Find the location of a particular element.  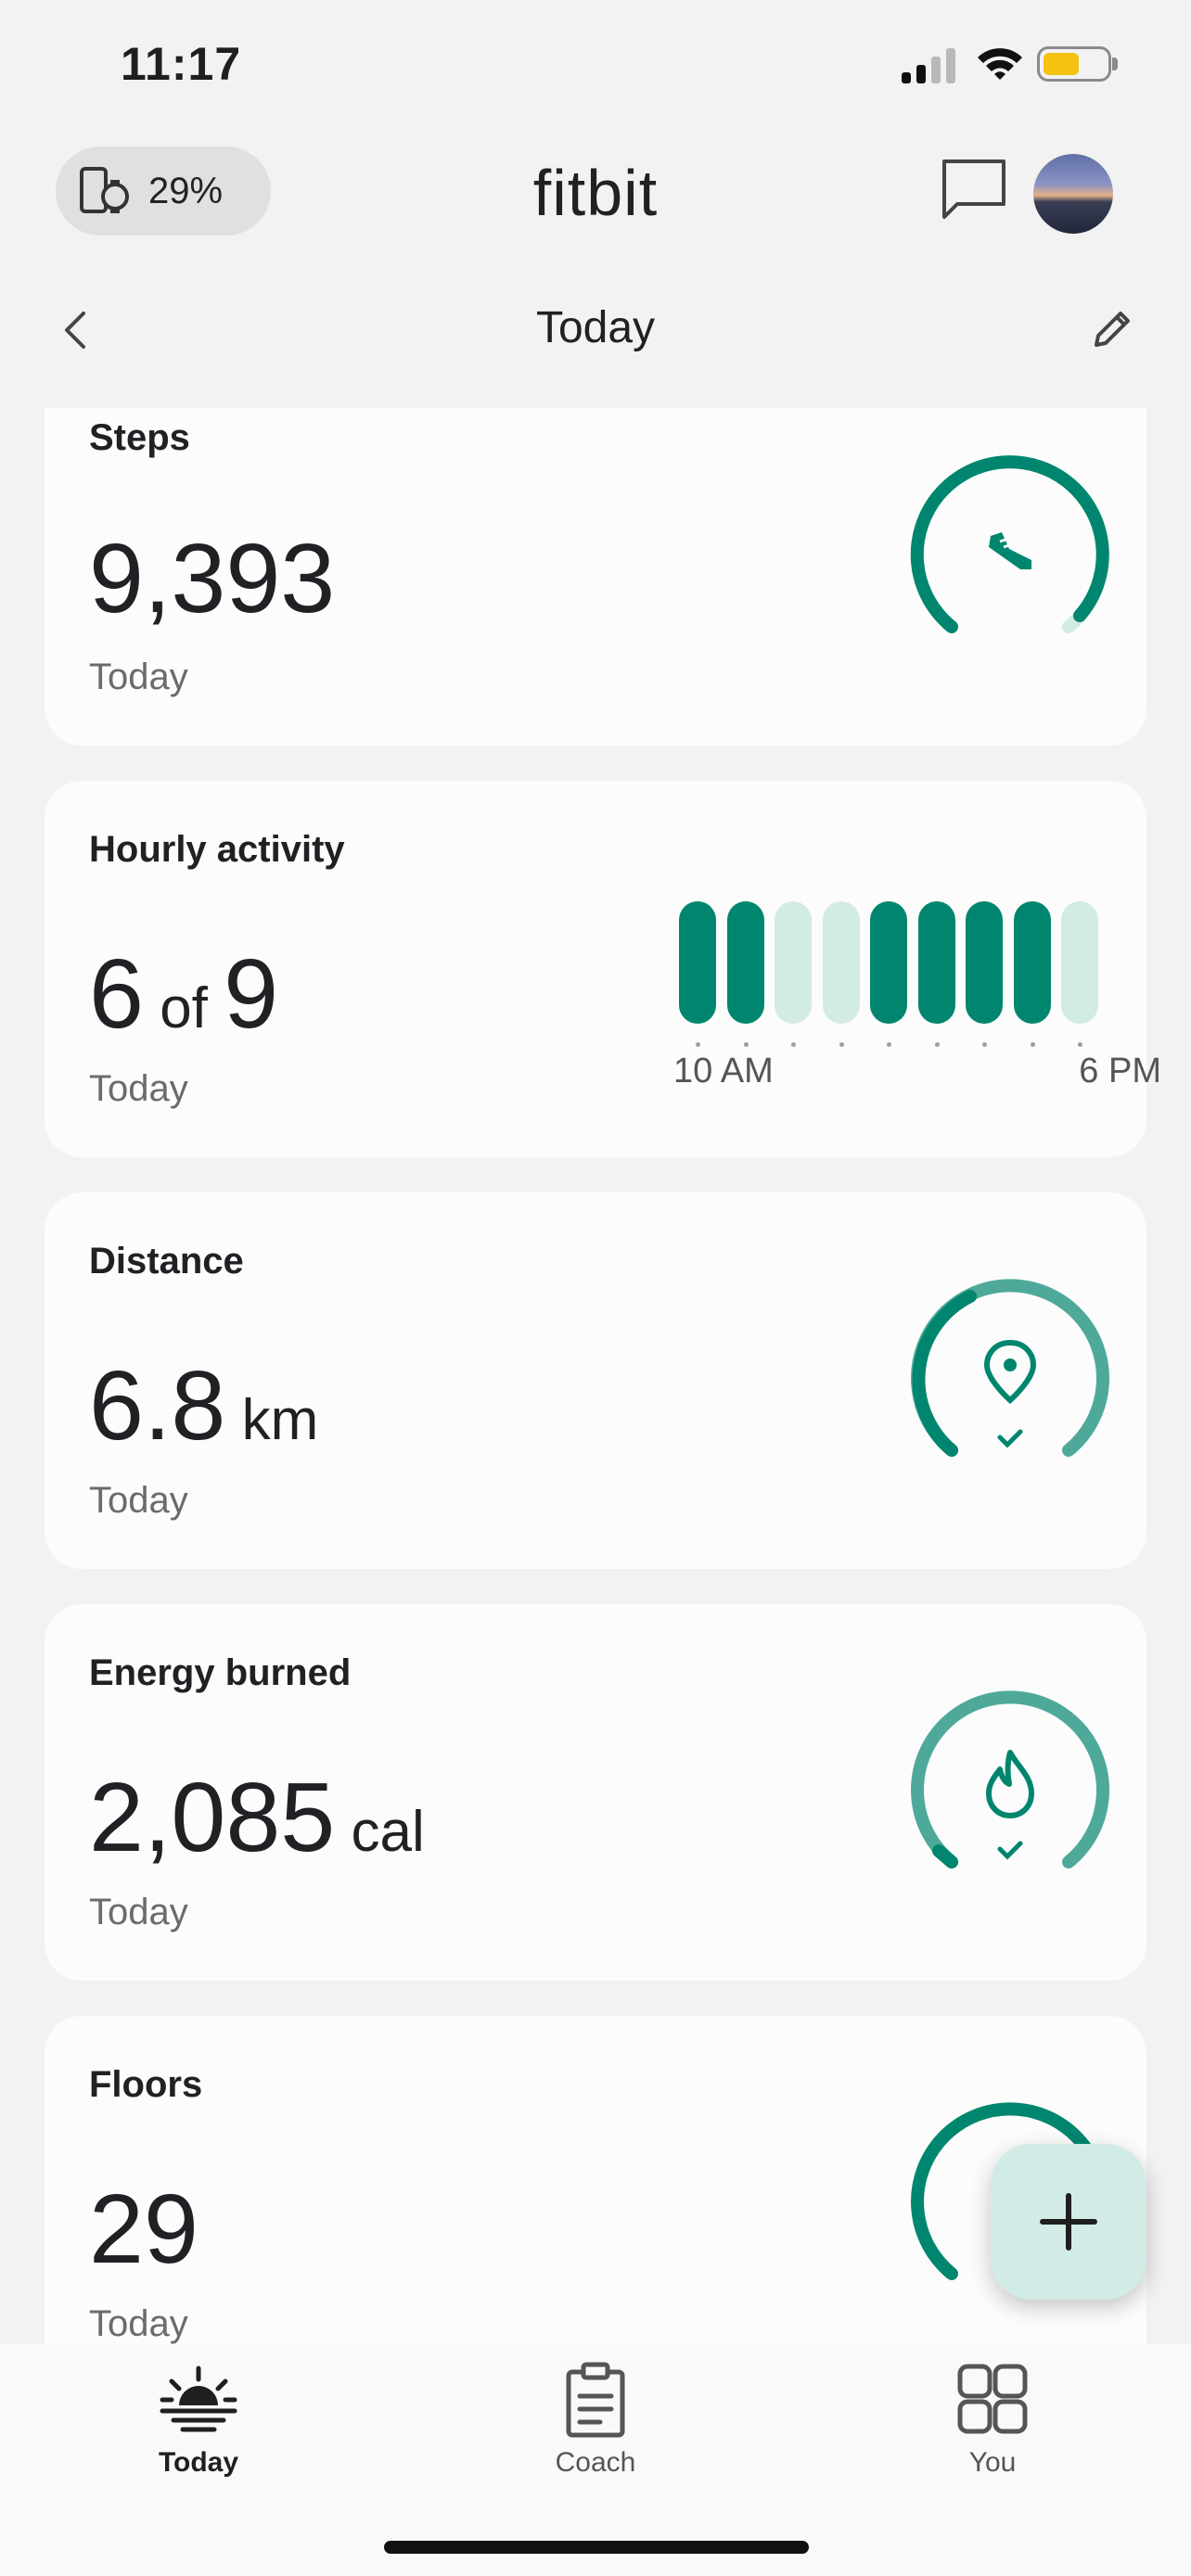

steps-progress-ring is located at coordinates (1010, 544).